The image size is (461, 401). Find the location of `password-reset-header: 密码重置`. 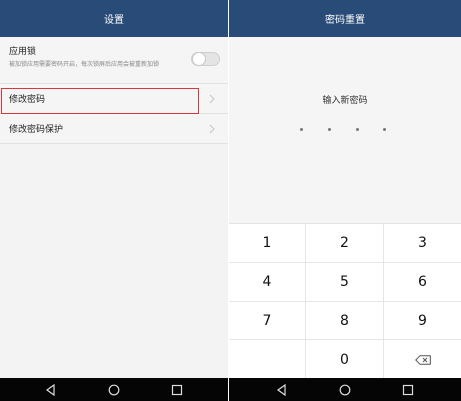

password-reset-header: 密码重置 is located at coordinates (345, 18).